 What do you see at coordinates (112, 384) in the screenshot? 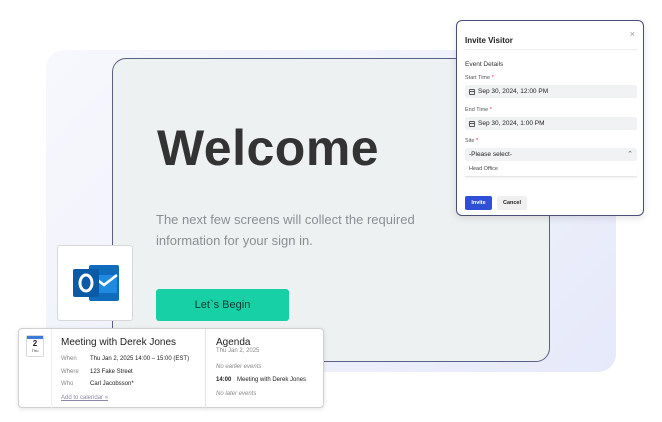
I see `who-value: Carl Jacobsson*` at bounding box center [112, 384].